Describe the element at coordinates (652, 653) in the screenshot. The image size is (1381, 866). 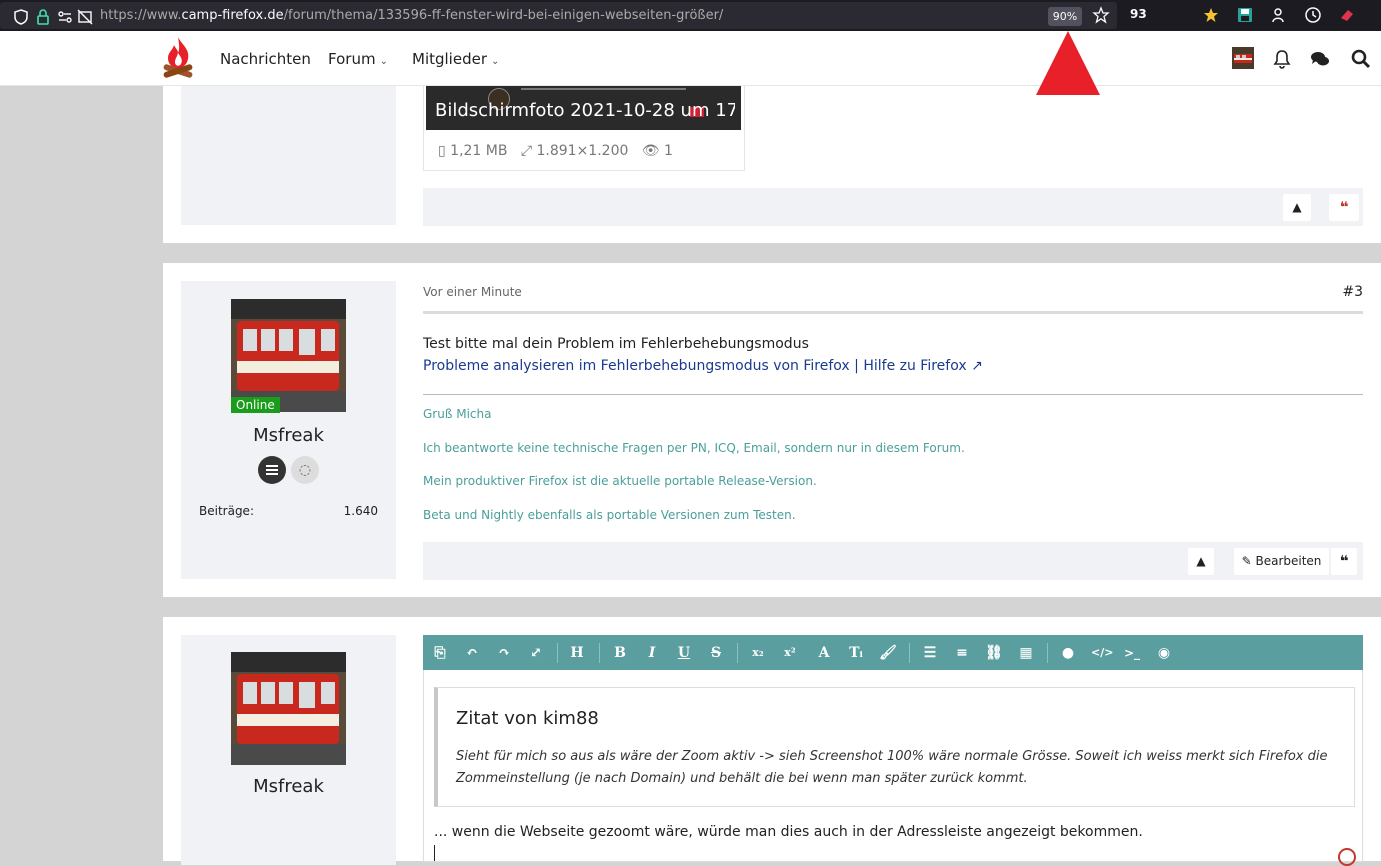
I see `italic-button: I` at that location.